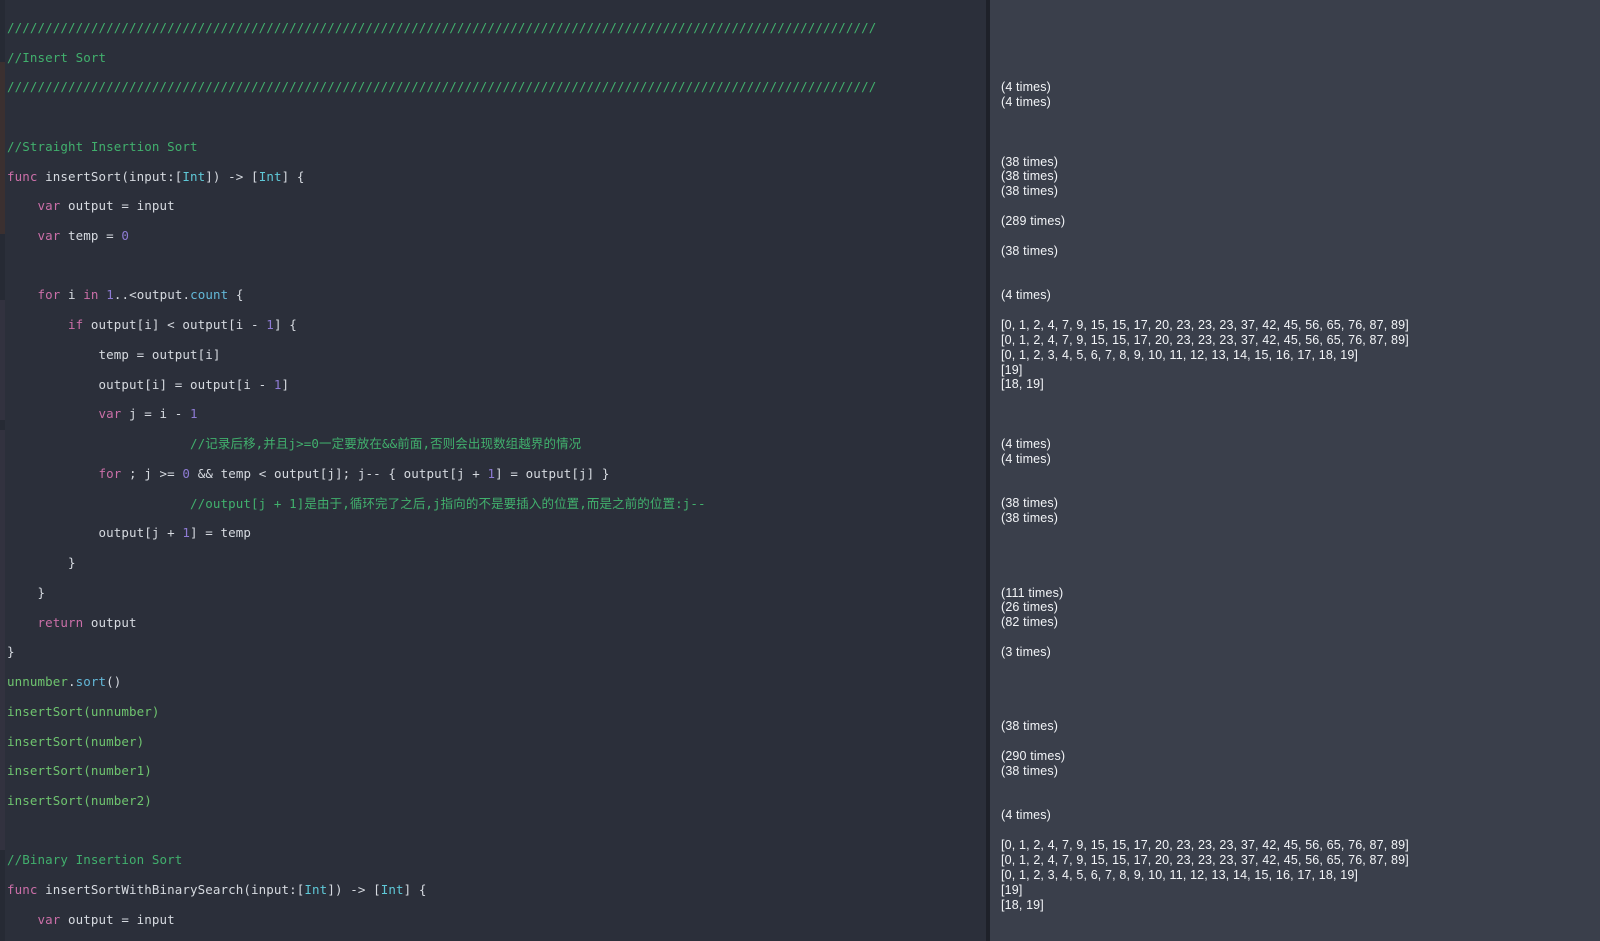 Image resolution: width=1600 pixels, height=941 pixels. Describe the element at coordinates (182, 325) in the screenshot. I see `code-line: if output[i] < output[i - 1] {` at that location.